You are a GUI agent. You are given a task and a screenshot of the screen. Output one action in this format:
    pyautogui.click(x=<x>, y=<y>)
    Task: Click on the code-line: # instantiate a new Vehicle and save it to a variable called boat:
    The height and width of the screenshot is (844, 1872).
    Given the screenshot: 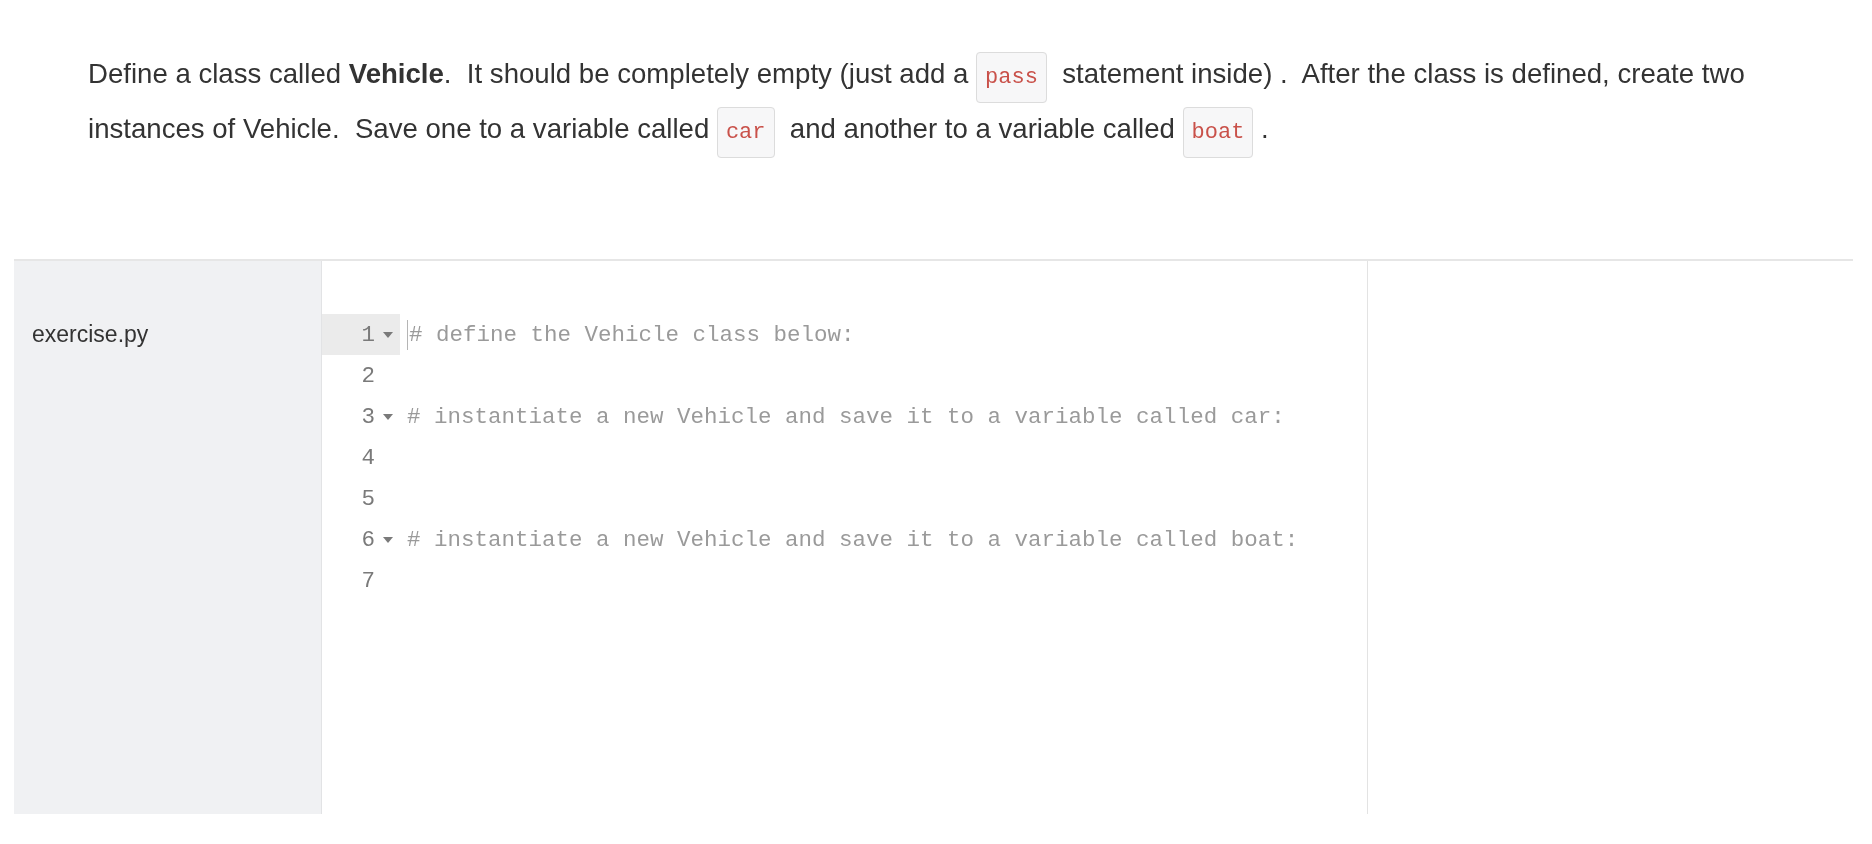 What is the action you would take?
    pyautogui.click(x=853, y=540)
    